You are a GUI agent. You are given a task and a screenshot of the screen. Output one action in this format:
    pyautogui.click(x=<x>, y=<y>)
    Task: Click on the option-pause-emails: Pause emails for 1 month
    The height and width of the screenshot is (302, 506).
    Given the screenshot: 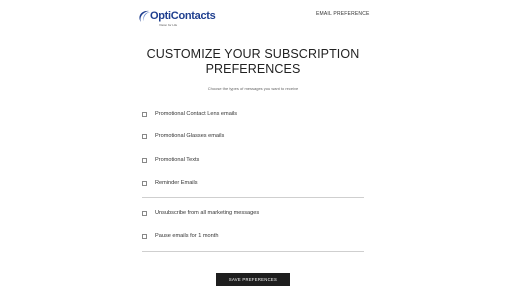 What is the action you would take?
    pyautogui.click(x=180, y=236)
    